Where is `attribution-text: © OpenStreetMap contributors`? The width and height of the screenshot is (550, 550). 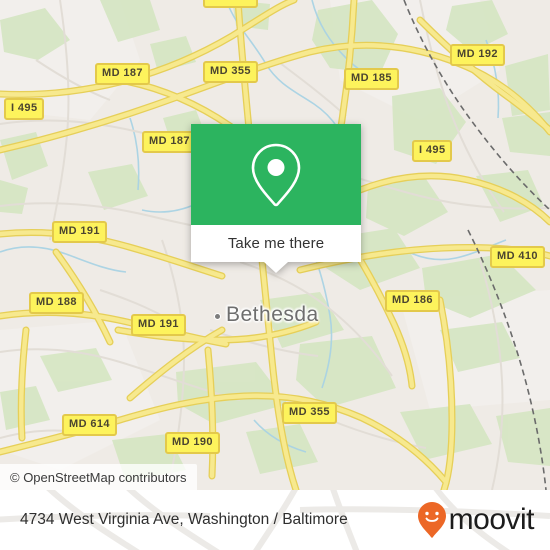 attribution-text: © OpenStreetMap contributors is located at coordinates (98, 477).